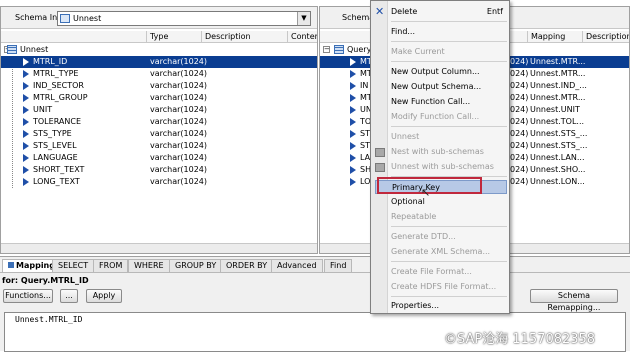 Image resolution: width=630 pixels, height=352 pixels. I want to click on table-row: MTRL_GROUP varchar(1024), so click(159, 98).